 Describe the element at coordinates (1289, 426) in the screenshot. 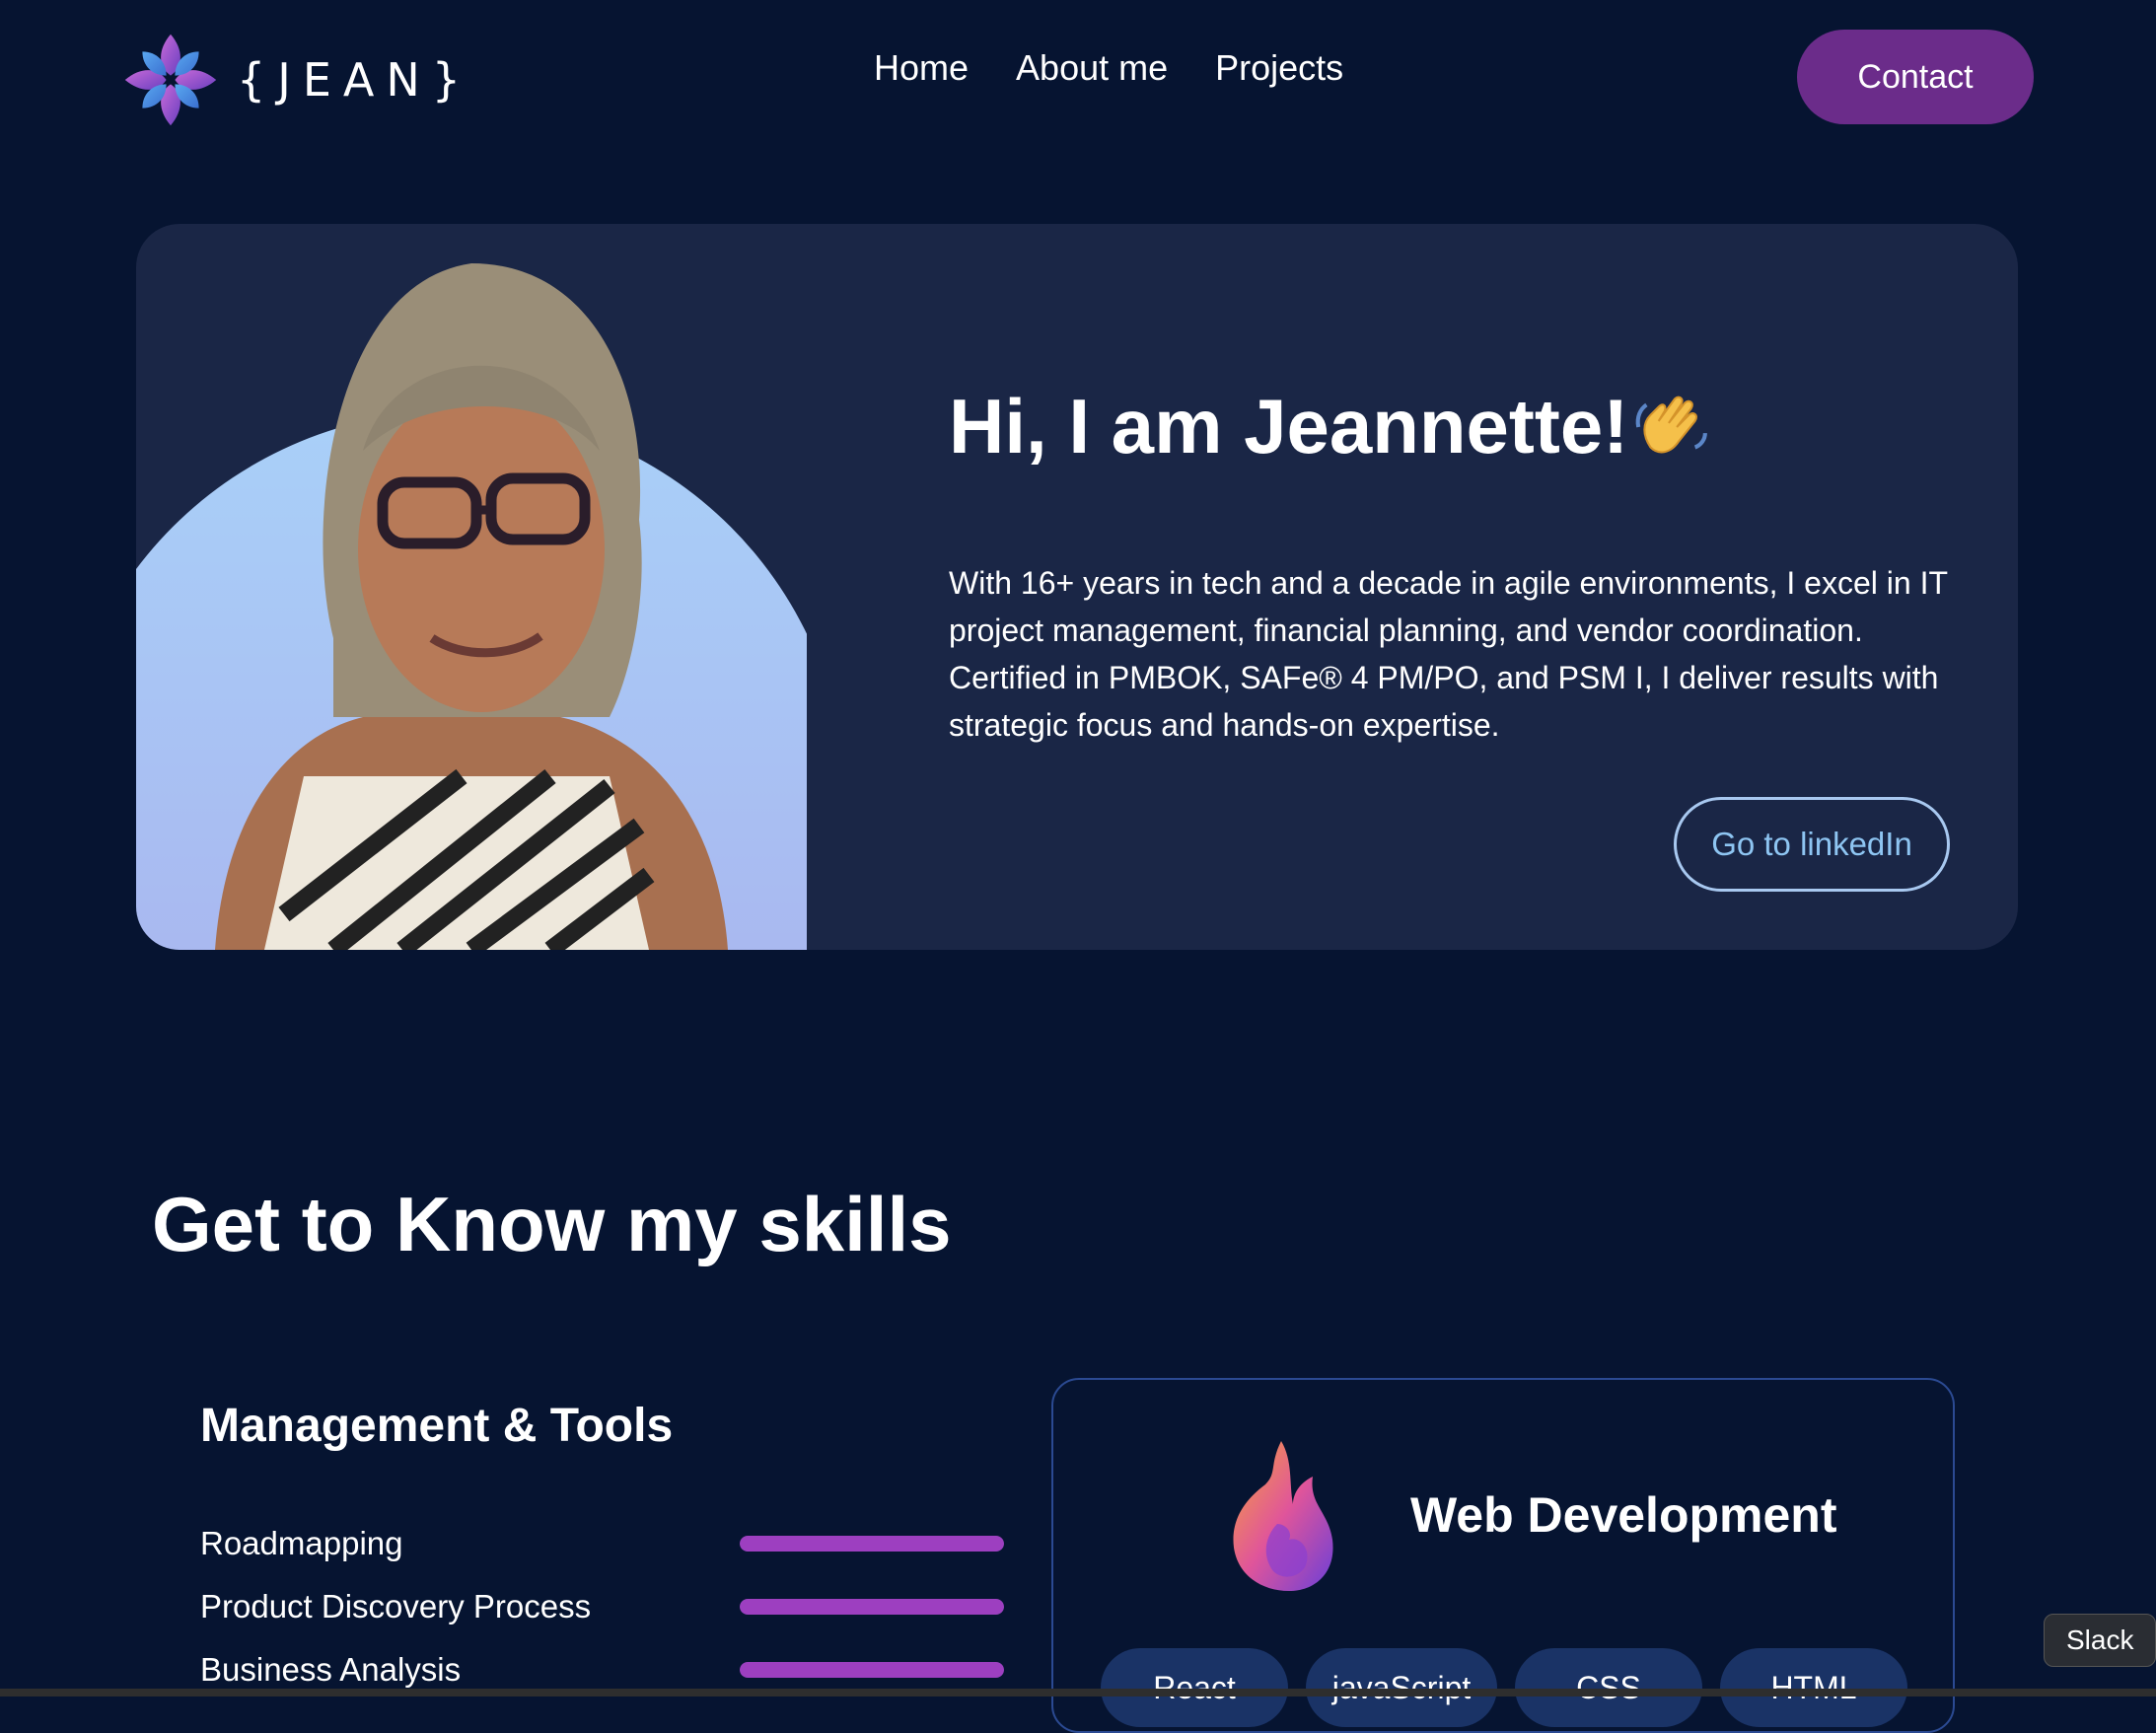

I see `hero-title-text: Hi, I am Jeannette!` at that location.